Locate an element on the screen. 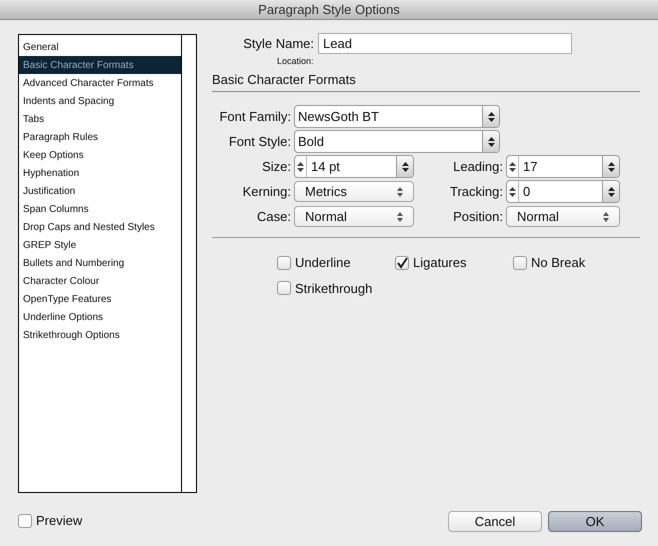 The height and width of the screenshot is (546, 658). combo-field: Bold is located at coordinates (397, 141).